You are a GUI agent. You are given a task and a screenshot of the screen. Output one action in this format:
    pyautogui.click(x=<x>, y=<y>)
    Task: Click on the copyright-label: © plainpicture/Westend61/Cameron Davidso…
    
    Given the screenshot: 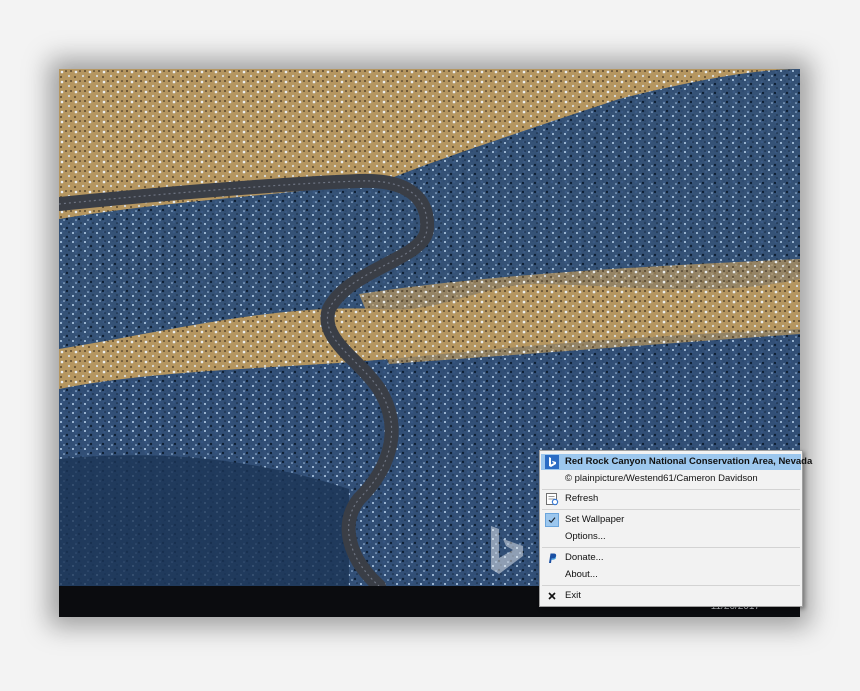 What is the action you would take?
    pyautogui.click(x=661, y=478)
    